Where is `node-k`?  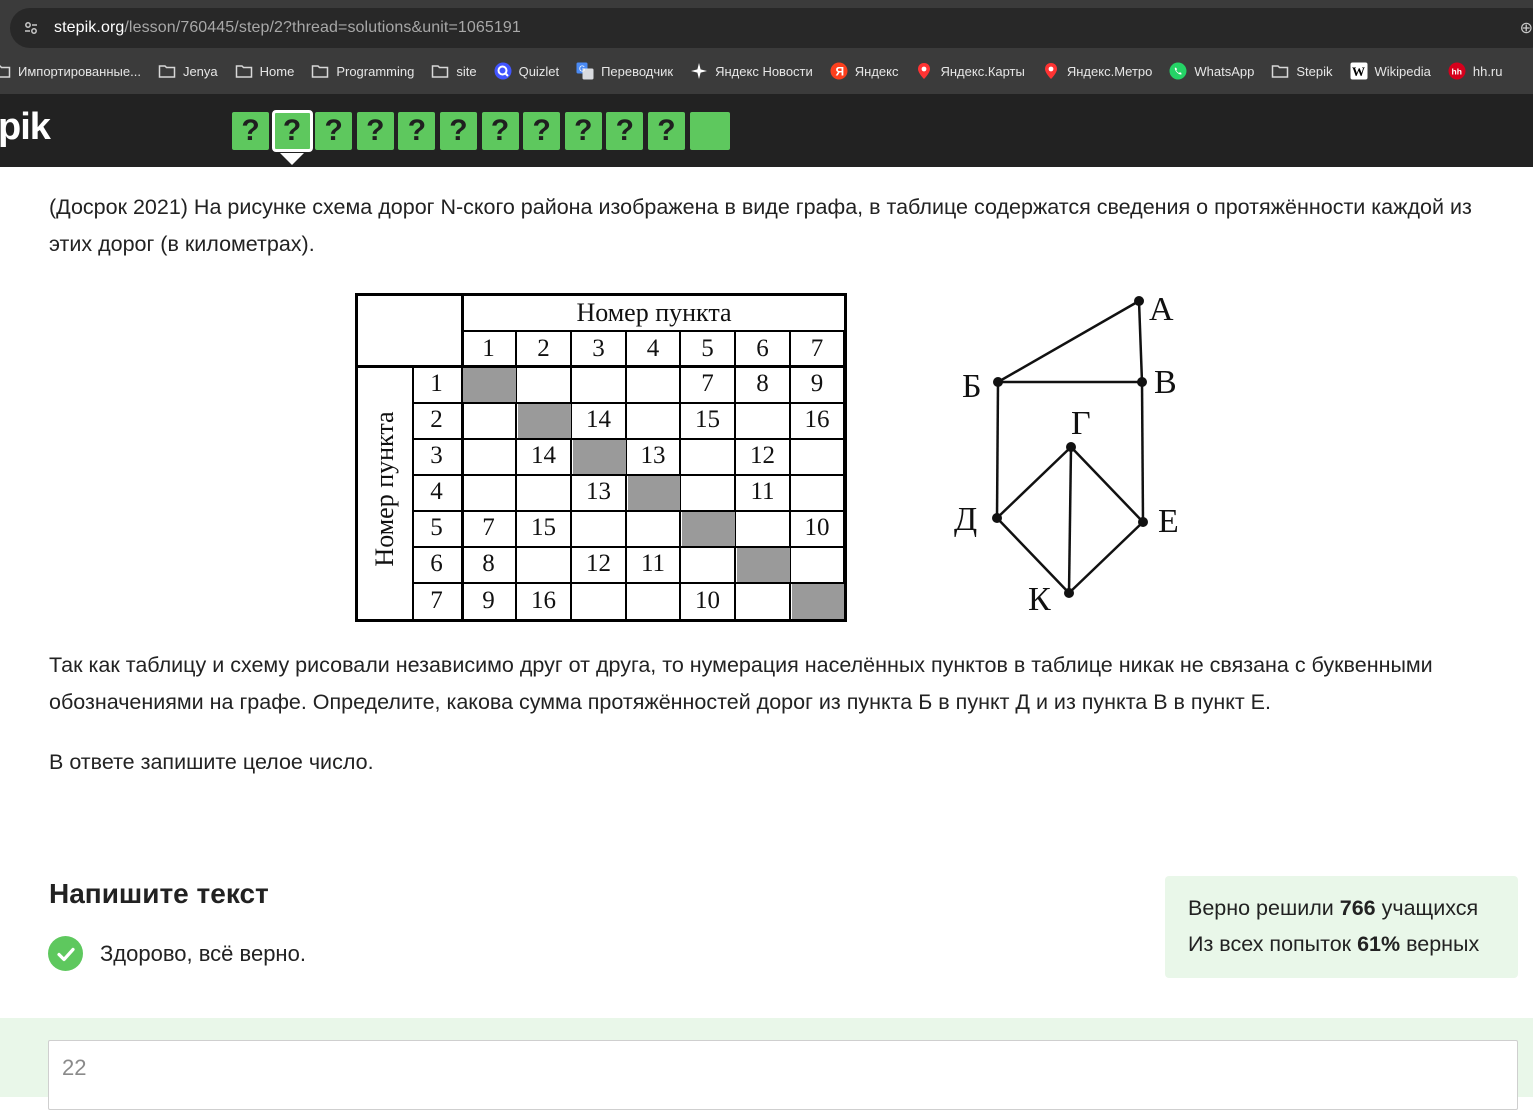 node-k is located at coordinates (1069, 593).